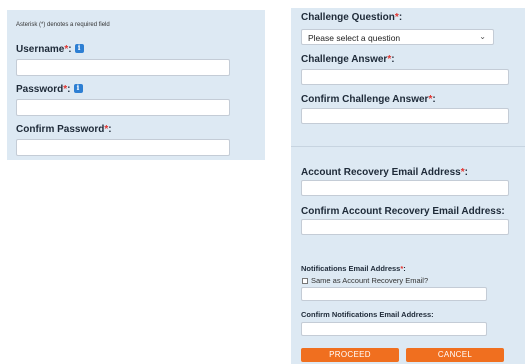 This screenshot has height=364, width=525. I want to click on challenge-question-label: Challenge Question*:, so click(352, 17).